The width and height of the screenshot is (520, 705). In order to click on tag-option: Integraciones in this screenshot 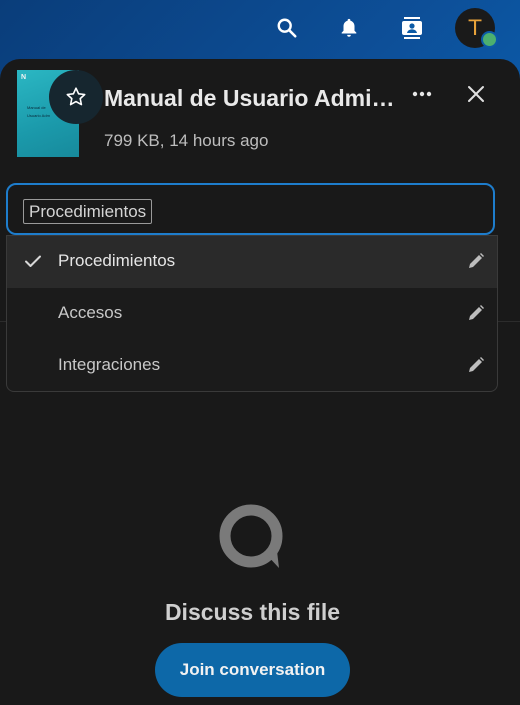, I will do `click(252, 365)`.